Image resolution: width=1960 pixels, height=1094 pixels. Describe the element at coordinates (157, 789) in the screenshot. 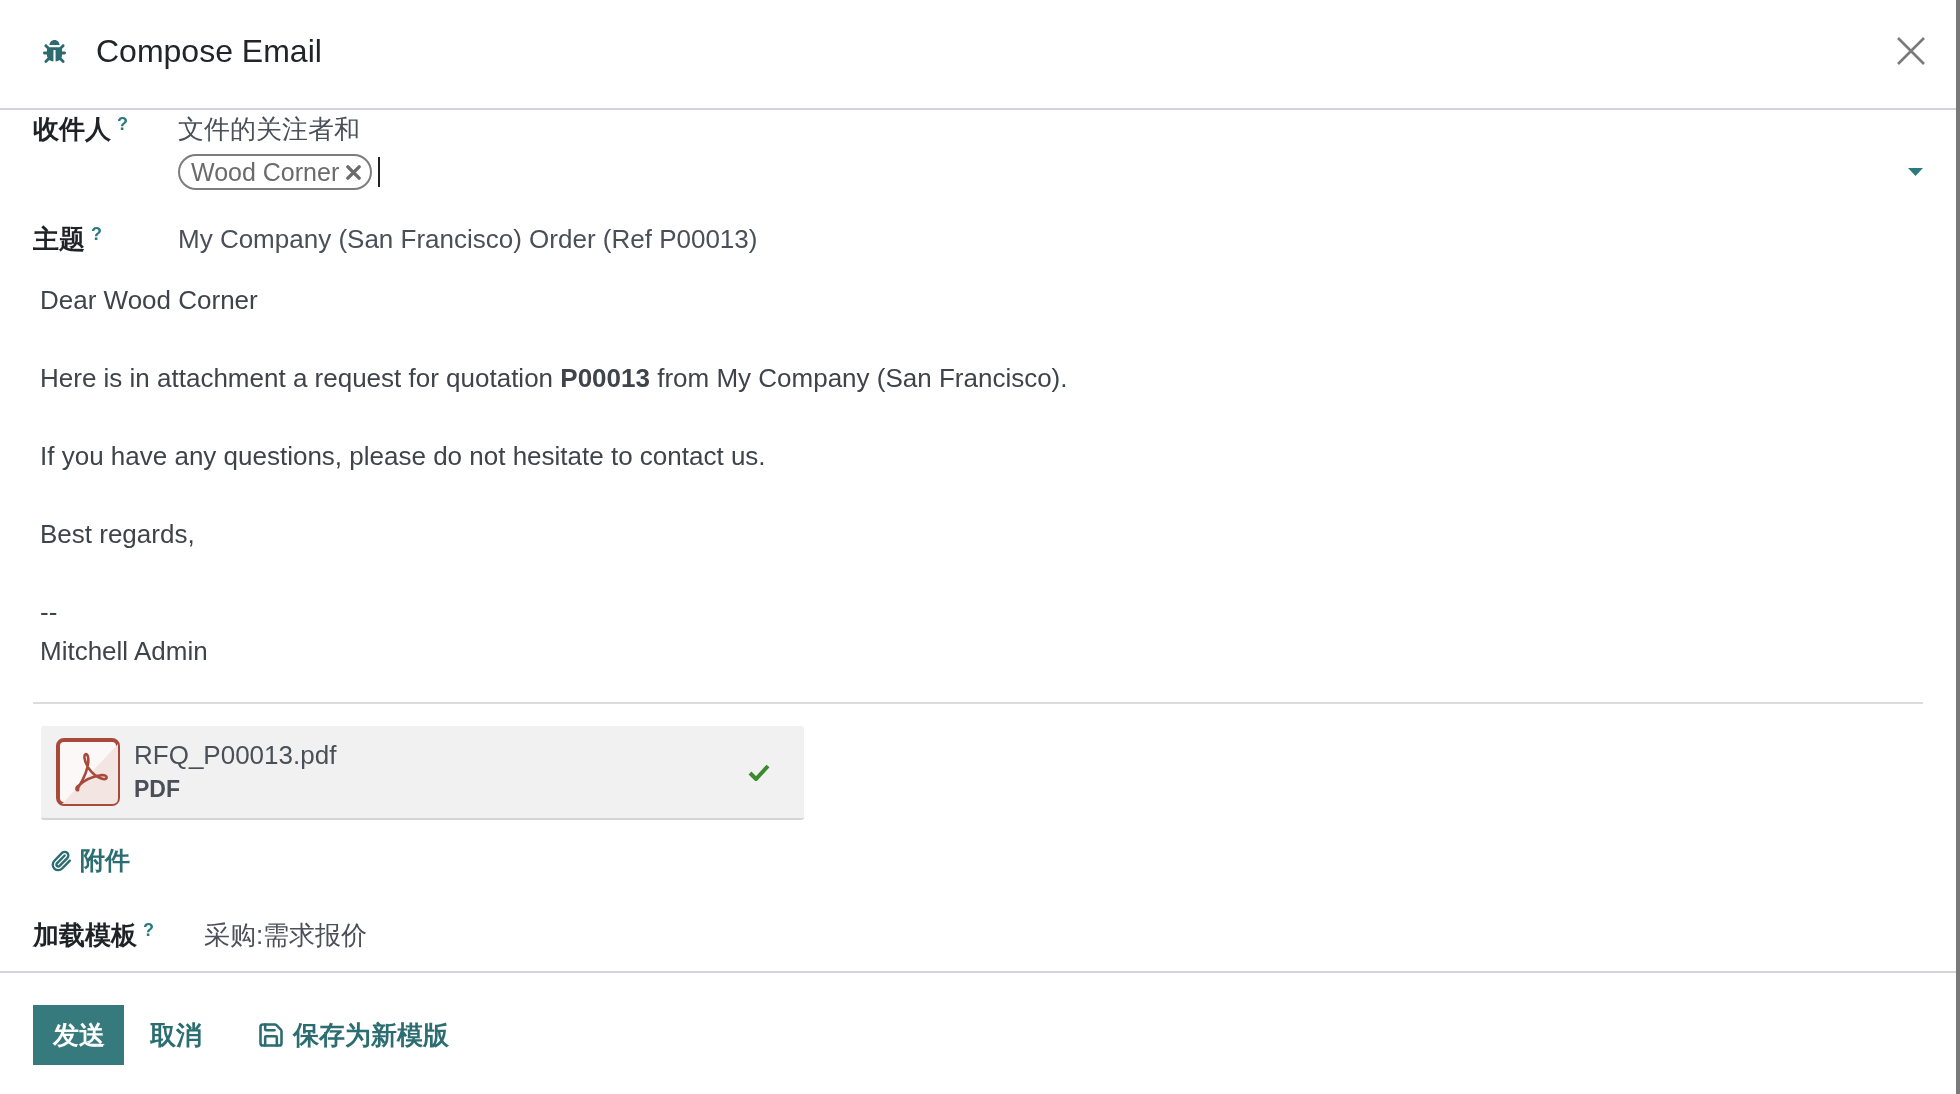

I see `attachment-type: PDF` at that location.